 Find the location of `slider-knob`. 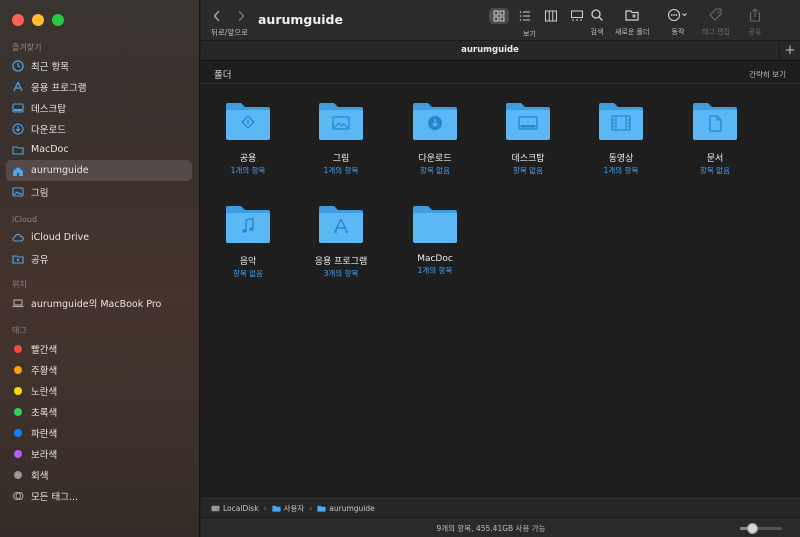

slider-knob is located at coordinates (753, 528).